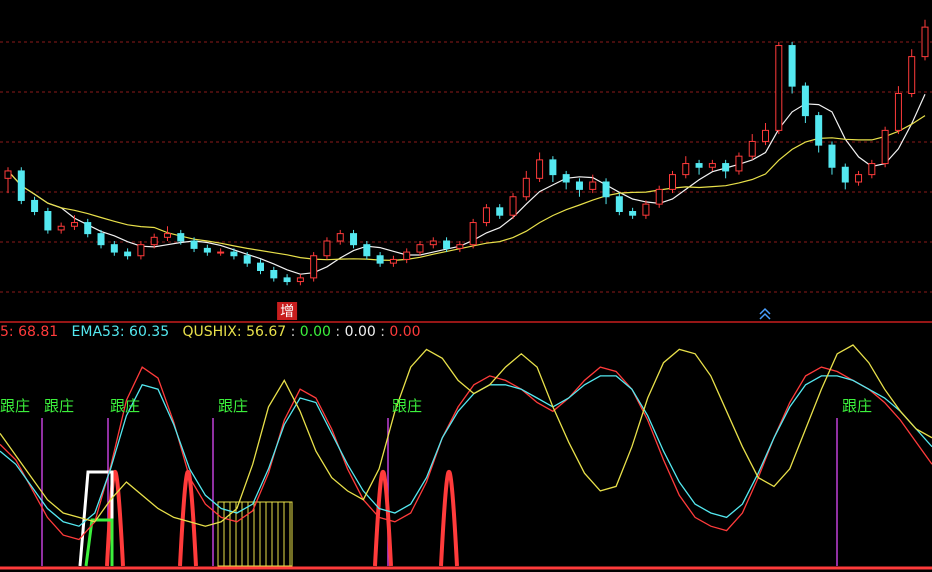 Image resolution: width=932 pixels, height=572 pixels. What do you see at coordinates (38, 332) in the screenshot?
I see `legend-item1-value: 68.81` at bounding box center [38, 332].